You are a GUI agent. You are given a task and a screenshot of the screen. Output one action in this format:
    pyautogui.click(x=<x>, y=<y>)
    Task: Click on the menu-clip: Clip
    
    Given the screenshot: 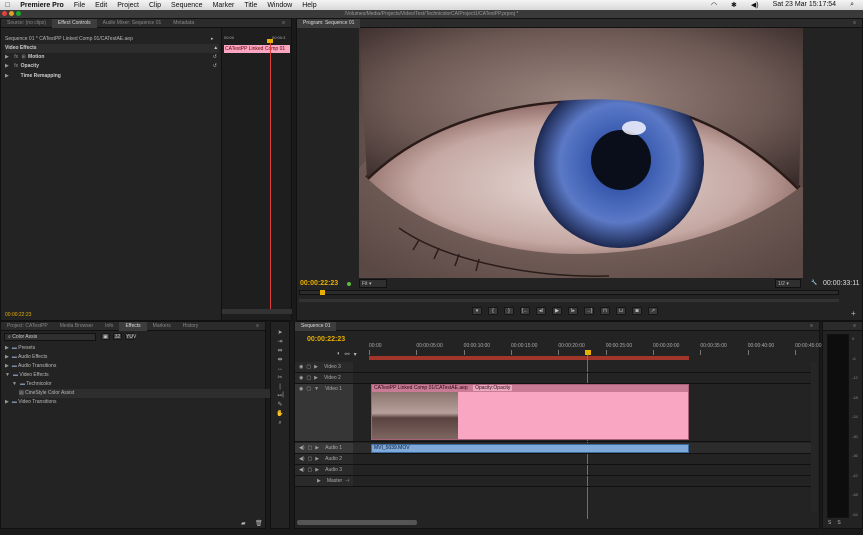 What is the action you would take?
    pyautogui.click(x=155, y=5)
    